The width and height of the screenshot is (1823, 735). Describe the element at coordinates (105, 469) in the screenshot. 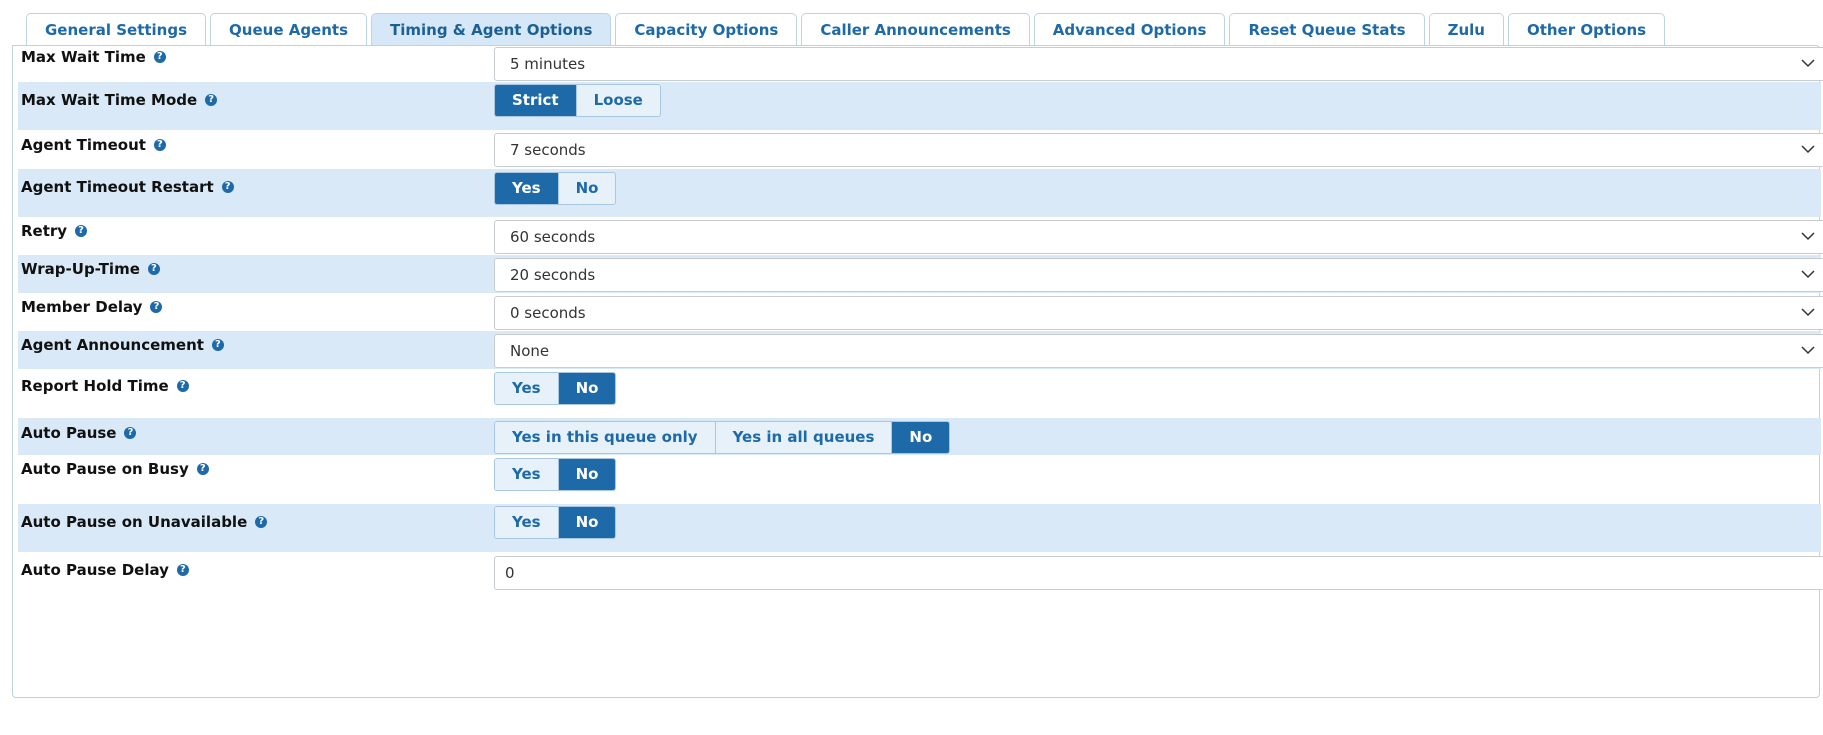

I see `auto-pause-busy-label: Auto Pause on Busy` at that location.